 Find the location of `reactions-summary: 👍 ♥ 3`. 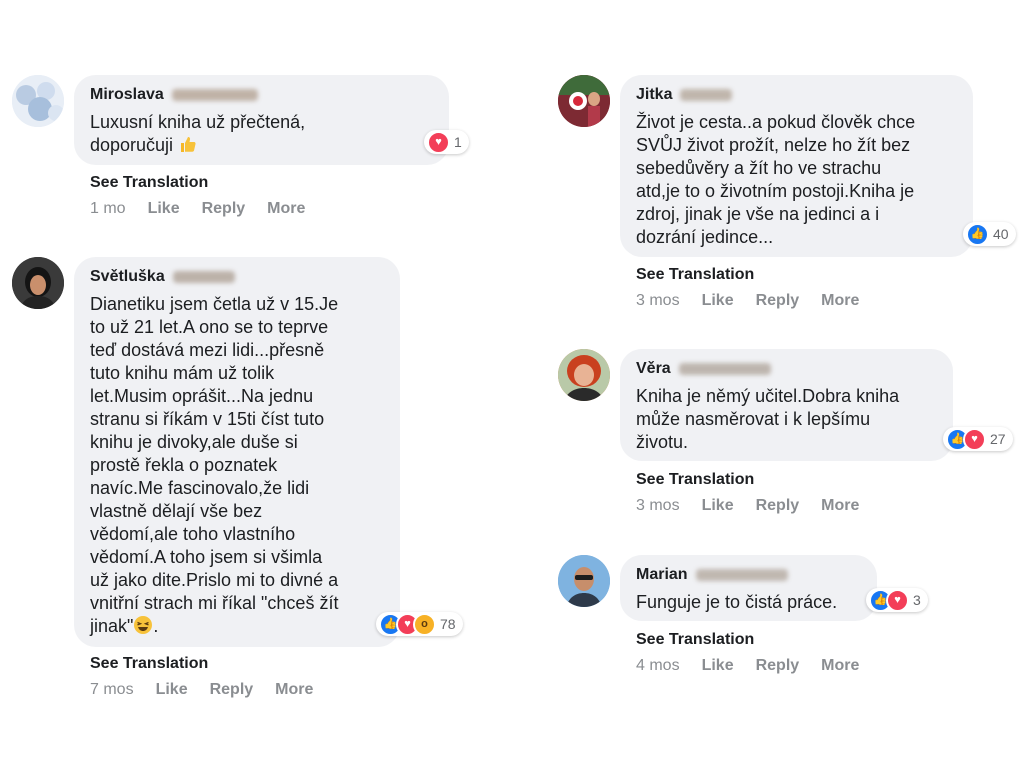

reactions-summary: 👍 ♥ 3 is located at coordinates (897, 600).